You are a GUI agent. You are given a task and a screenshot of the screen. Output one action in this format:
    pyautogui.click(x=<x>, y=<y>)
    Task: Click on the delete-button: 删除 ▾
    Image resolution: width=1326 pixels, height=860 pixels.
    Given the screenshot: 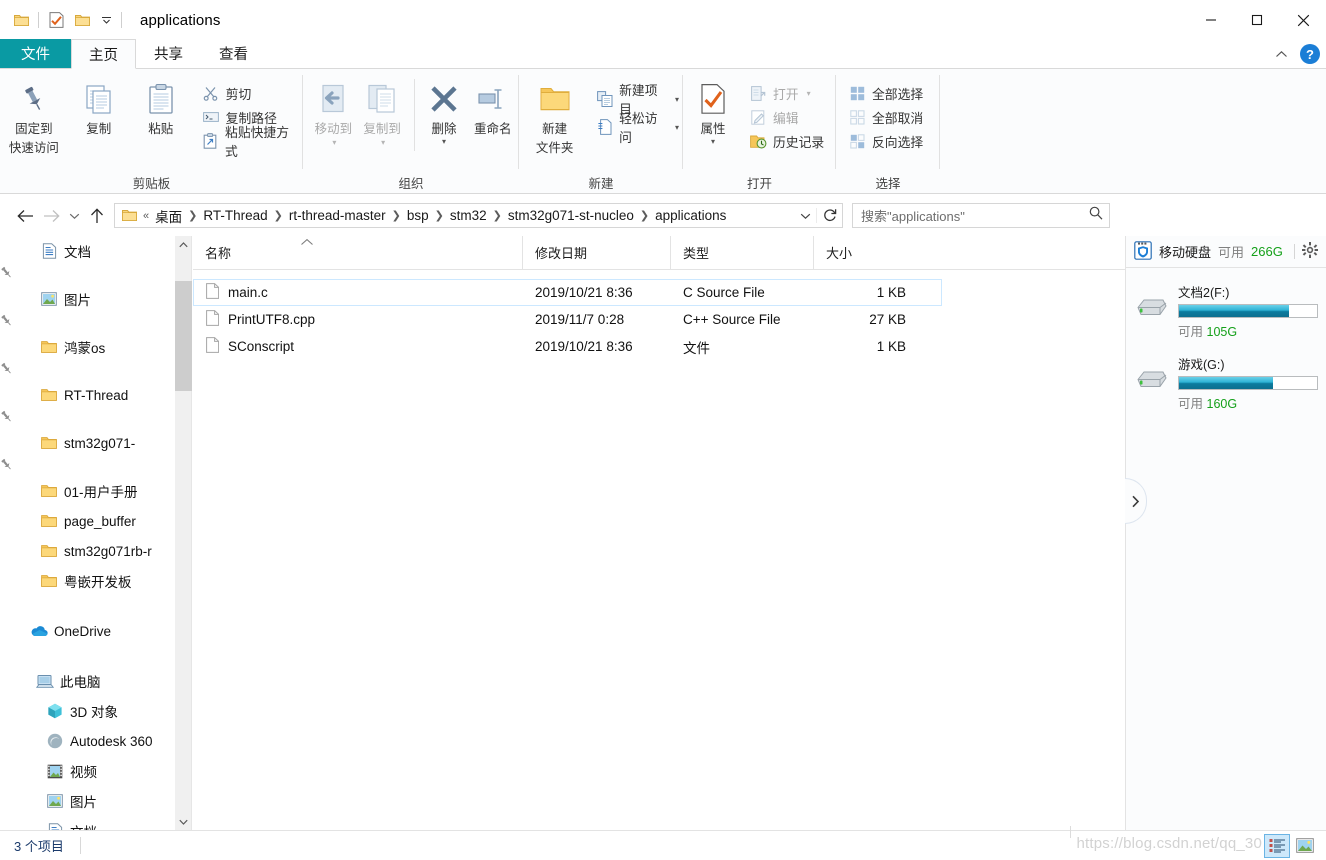 What is the action you would take?
    pyautogui.click(x=443, y=111)
    